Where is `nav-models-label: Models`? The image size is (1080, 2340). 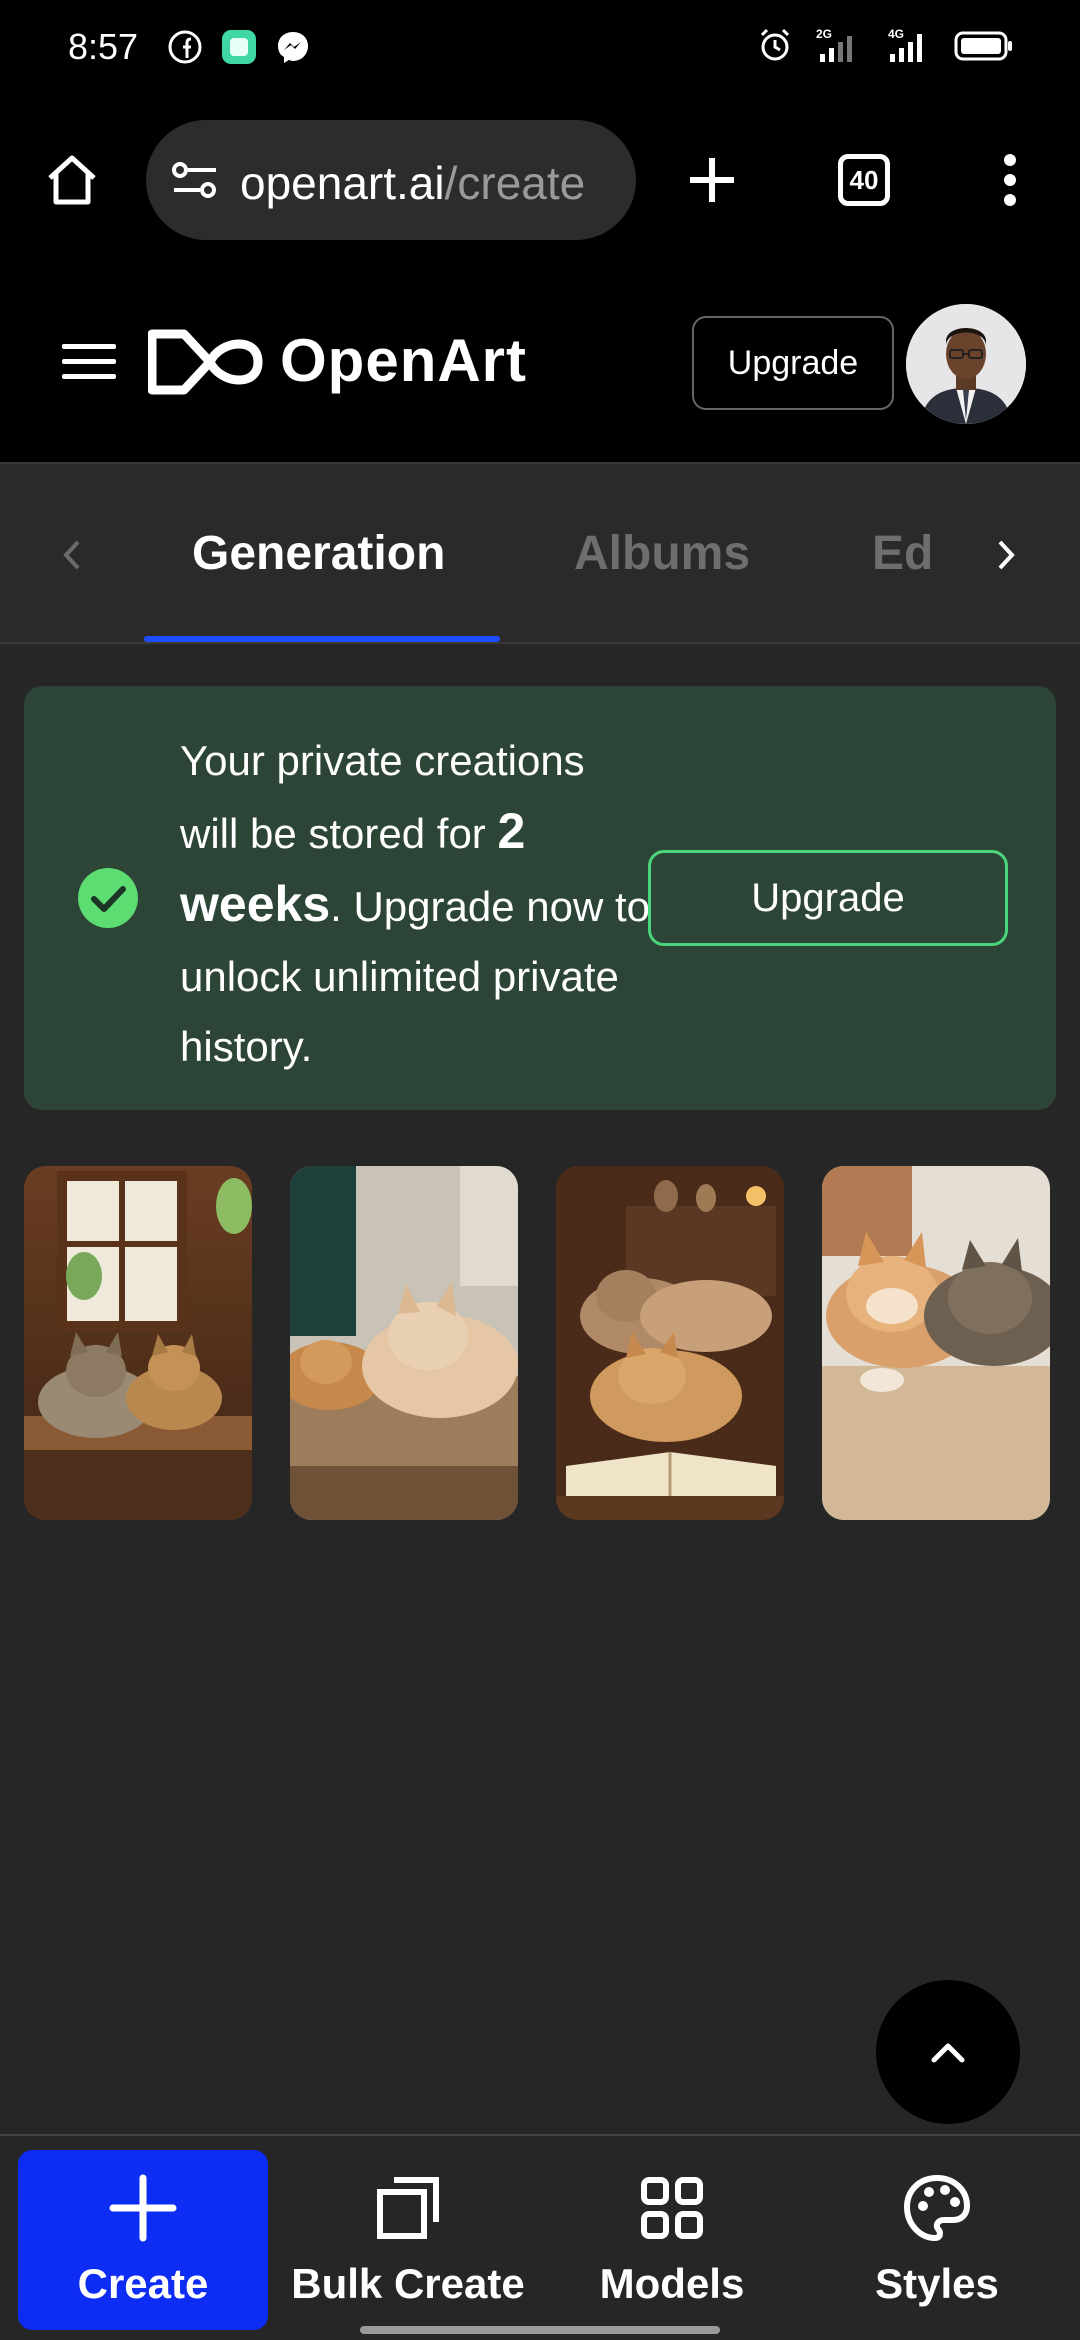
nav-models-label: Models is located at coordinates (672, 2283).